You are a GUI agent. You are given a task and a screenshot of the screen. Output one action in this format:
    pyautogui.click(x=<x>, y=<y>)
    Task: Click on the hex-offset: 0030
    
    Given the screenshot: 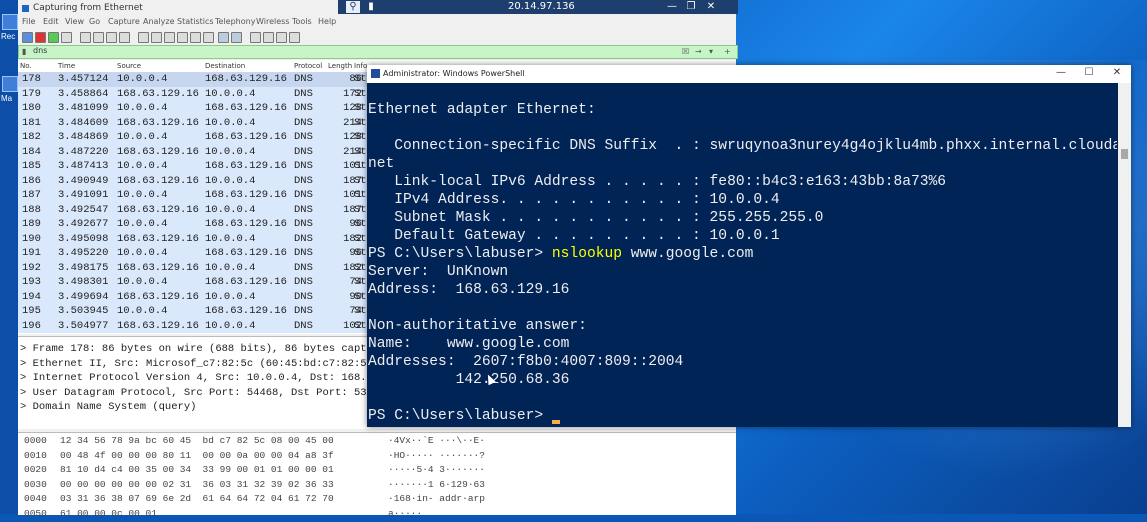 What is the action you would take?
    pyautogui.click(x=35, y=486)
    